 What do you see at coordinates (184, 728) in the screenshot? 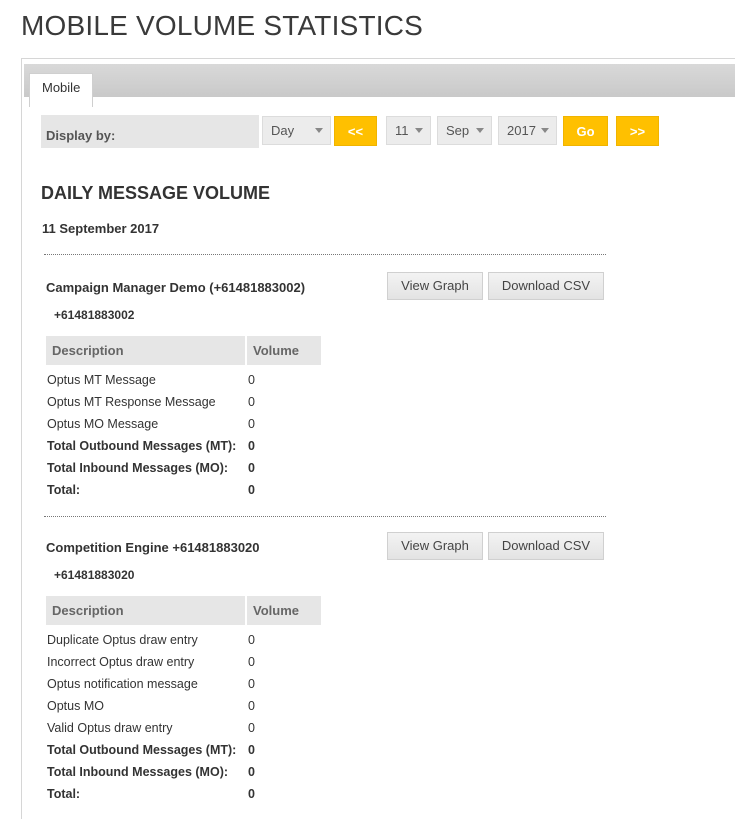
I see `table-row: Valid Optus draw entry 0` at bounding box center [184, 728].